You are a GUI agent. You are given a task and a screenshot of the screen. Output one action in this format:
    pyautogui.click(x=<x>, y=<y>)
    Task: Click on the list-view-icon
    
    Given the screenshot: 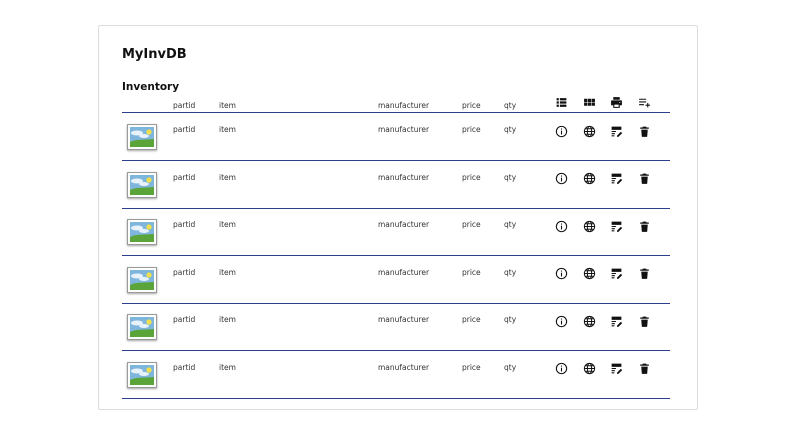 What is the action you would take?
    pyautogui.click(x=561, y=102)
    